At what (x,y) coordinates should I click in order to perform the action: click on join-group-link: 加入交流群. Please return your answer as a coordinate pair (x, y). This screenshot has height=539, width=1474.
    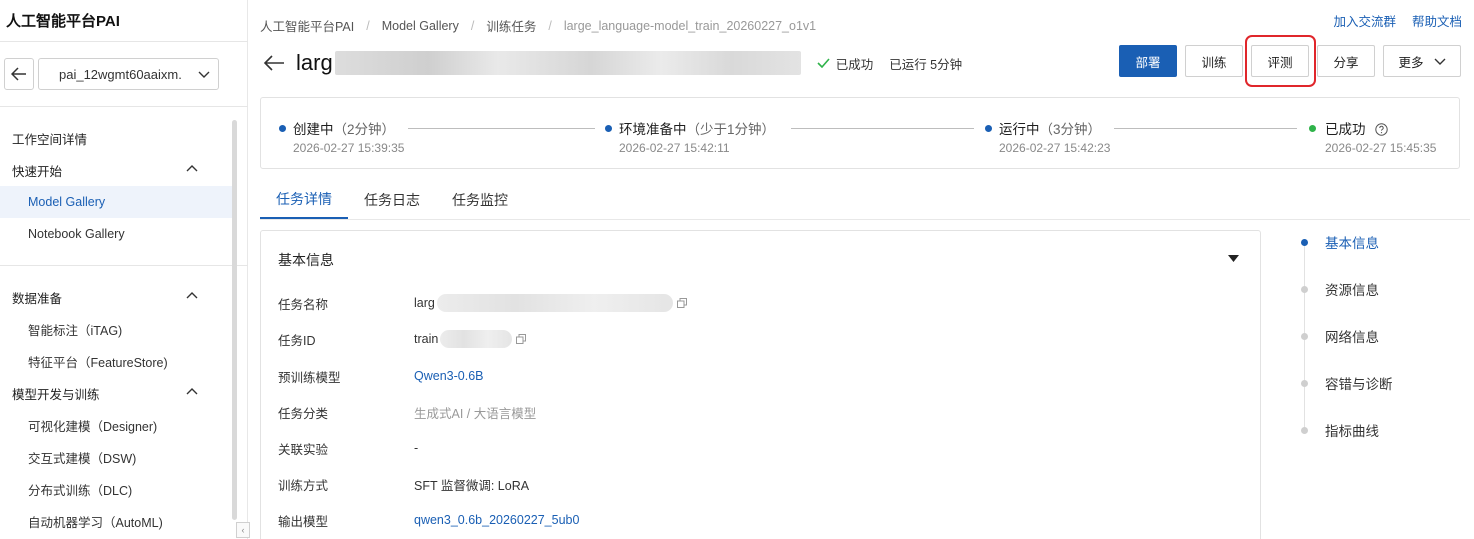
    Looking at the image, I should click on (1364, 20).